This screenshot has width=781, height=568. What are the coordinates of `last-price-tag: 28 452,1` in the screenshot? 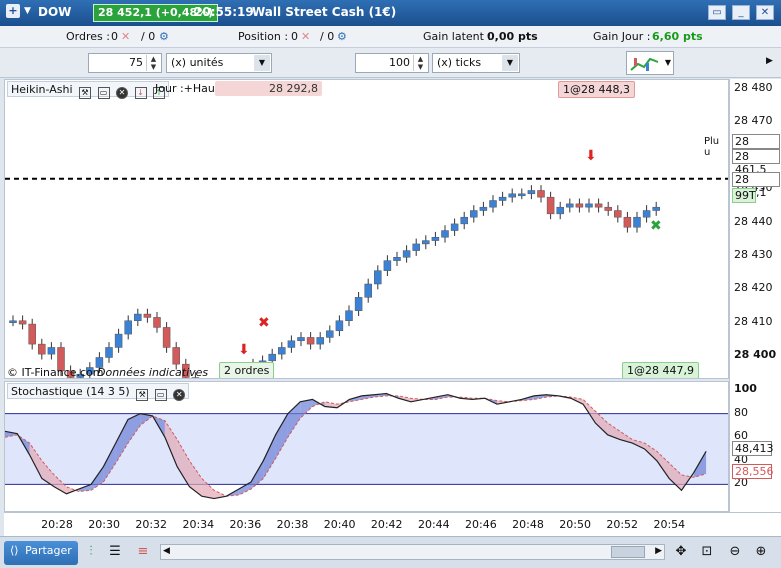 It's located at (756, 185).